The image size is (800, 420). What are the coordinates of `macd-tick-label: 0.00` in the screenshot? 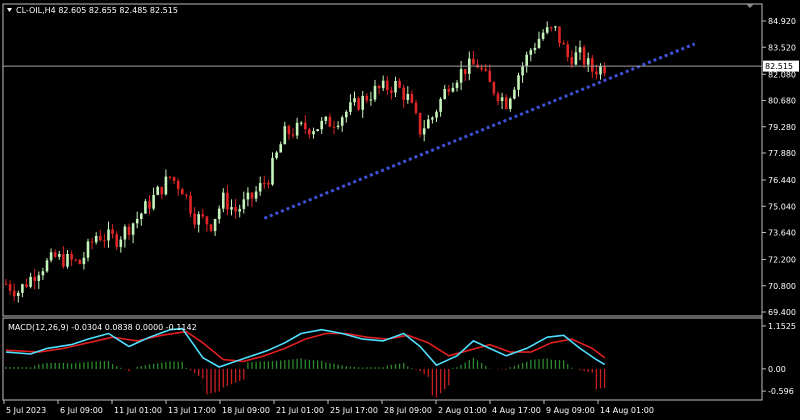 It's located at (777, 369).